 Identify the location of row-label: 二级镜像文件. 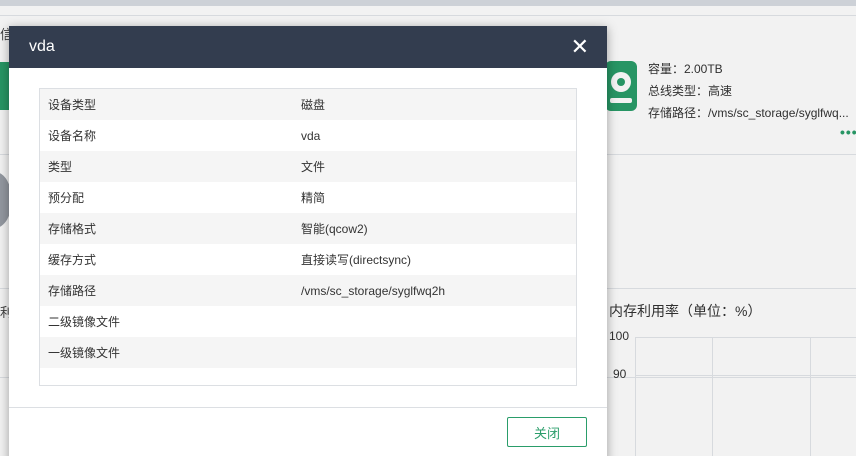
(84, 322).